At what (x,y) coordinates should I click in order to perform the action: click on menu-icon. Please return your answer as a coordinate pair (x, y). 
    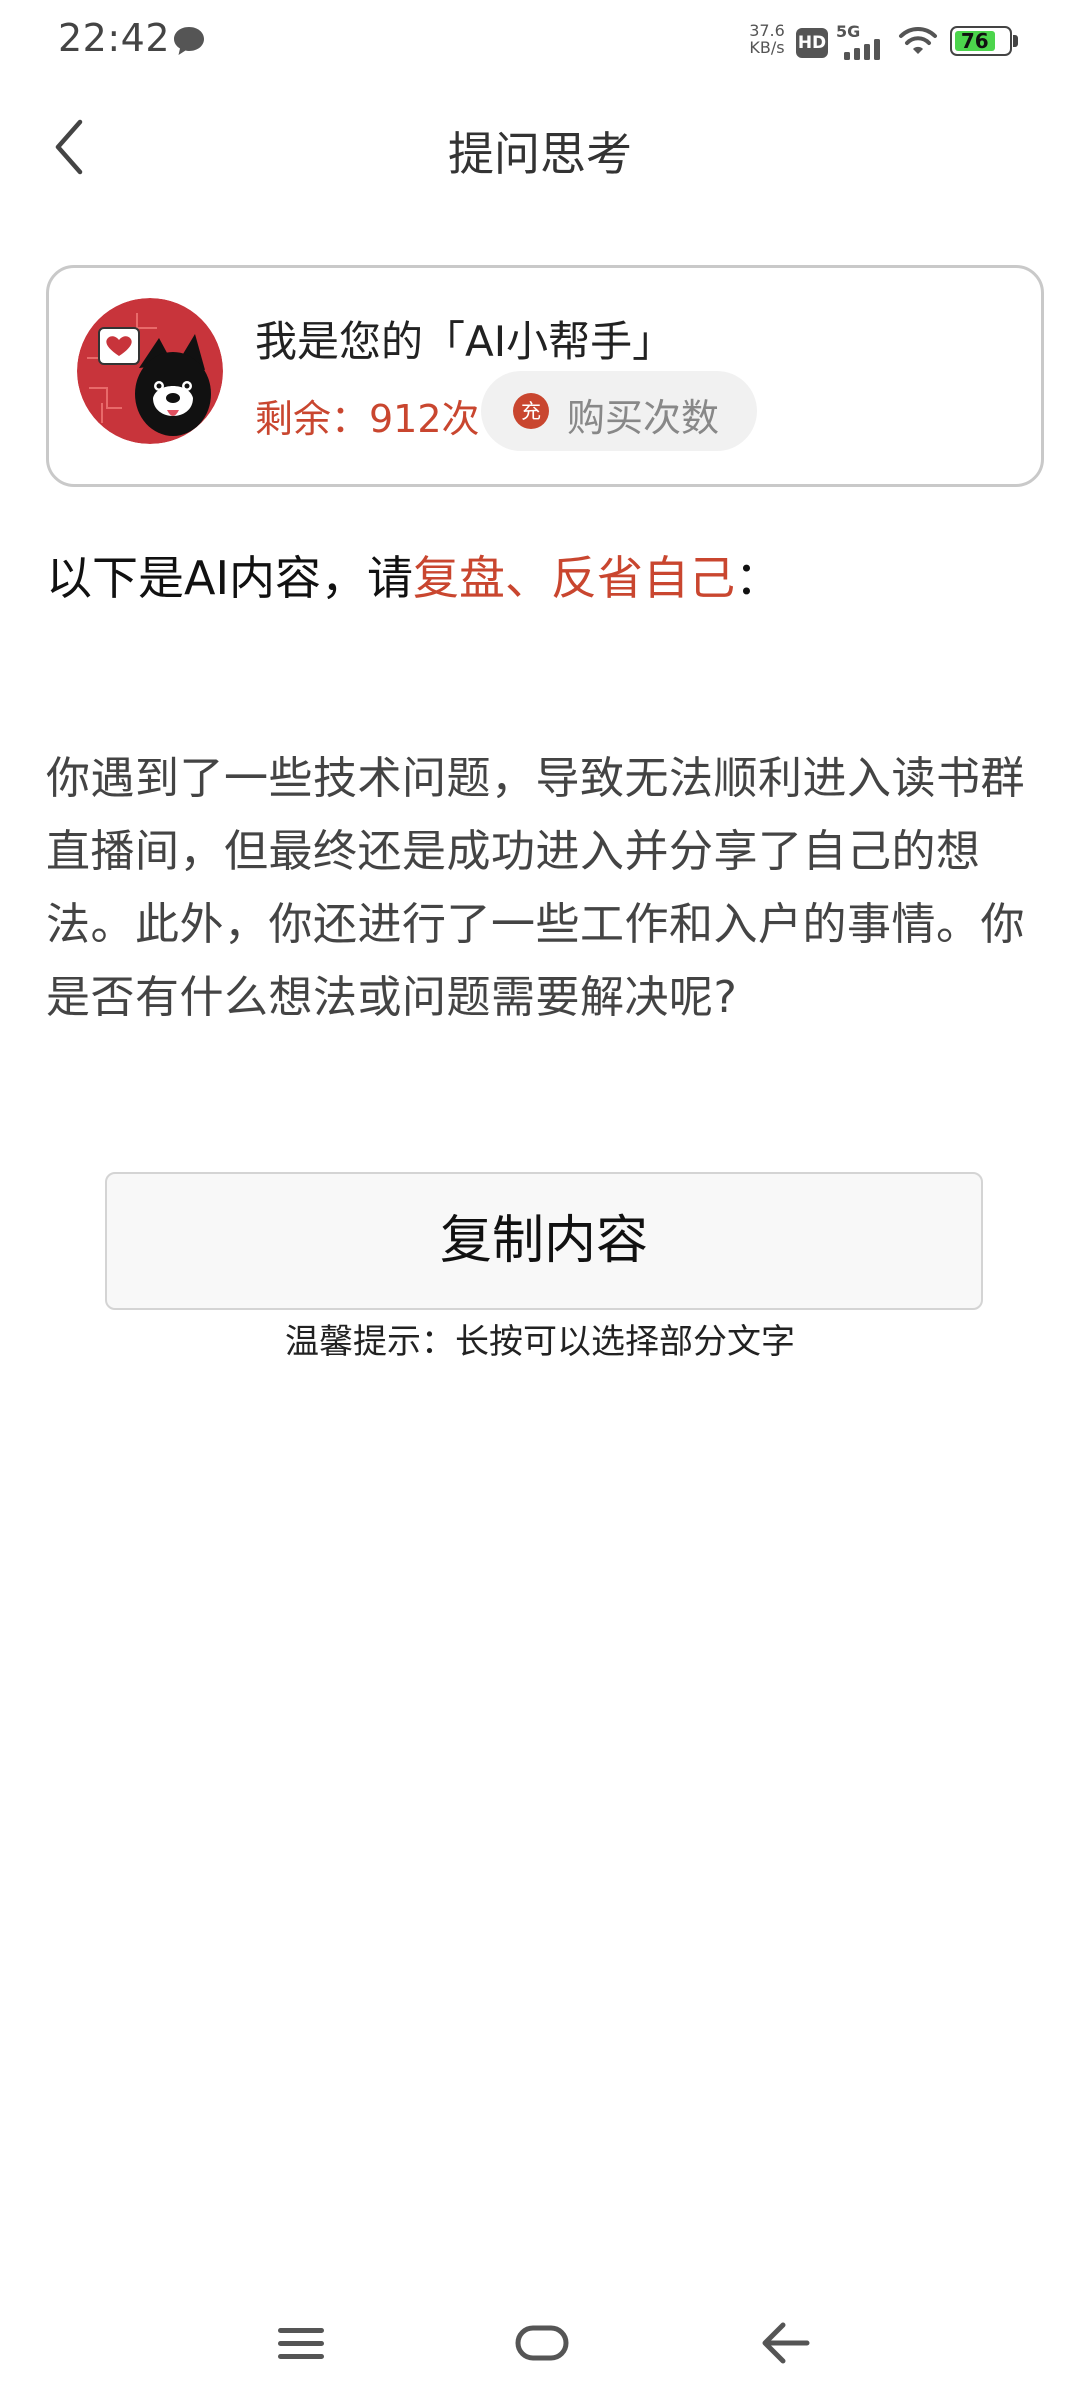
    Looking at the image, I should click on (301, 2344).